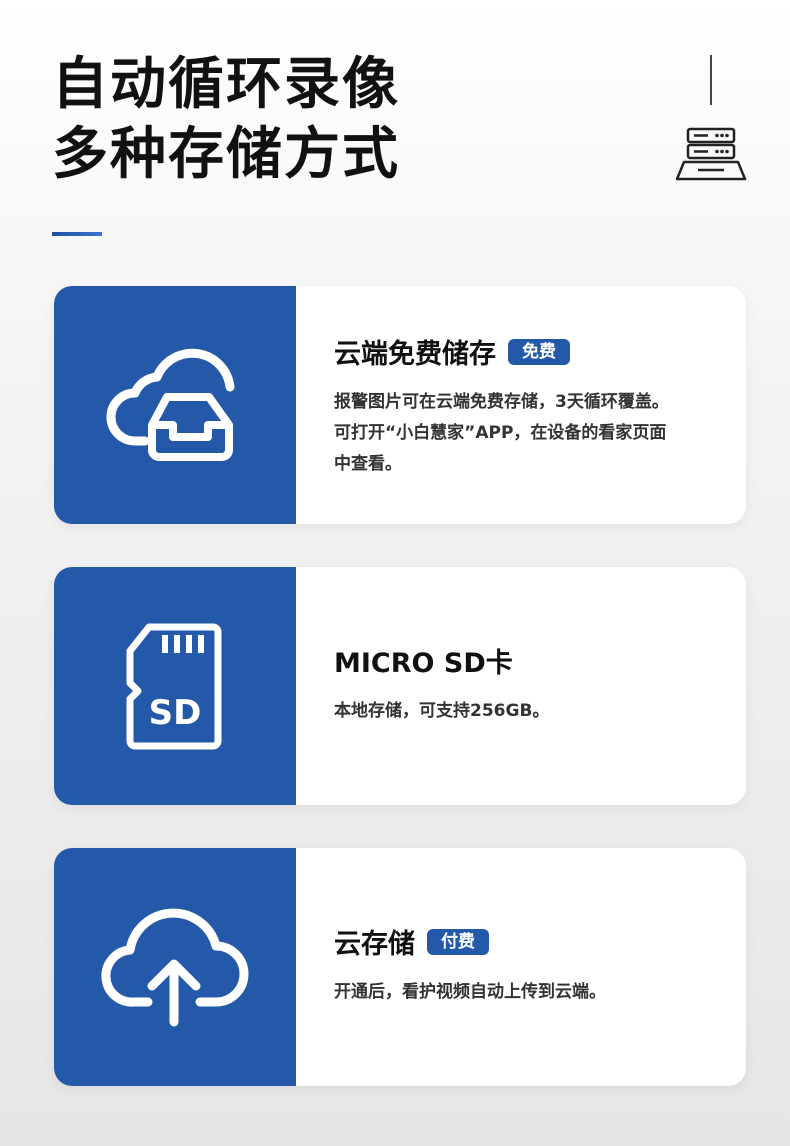 This screenshot has height=1146, width=790. I want to click on card-title: 云存储, so click(374, 944).